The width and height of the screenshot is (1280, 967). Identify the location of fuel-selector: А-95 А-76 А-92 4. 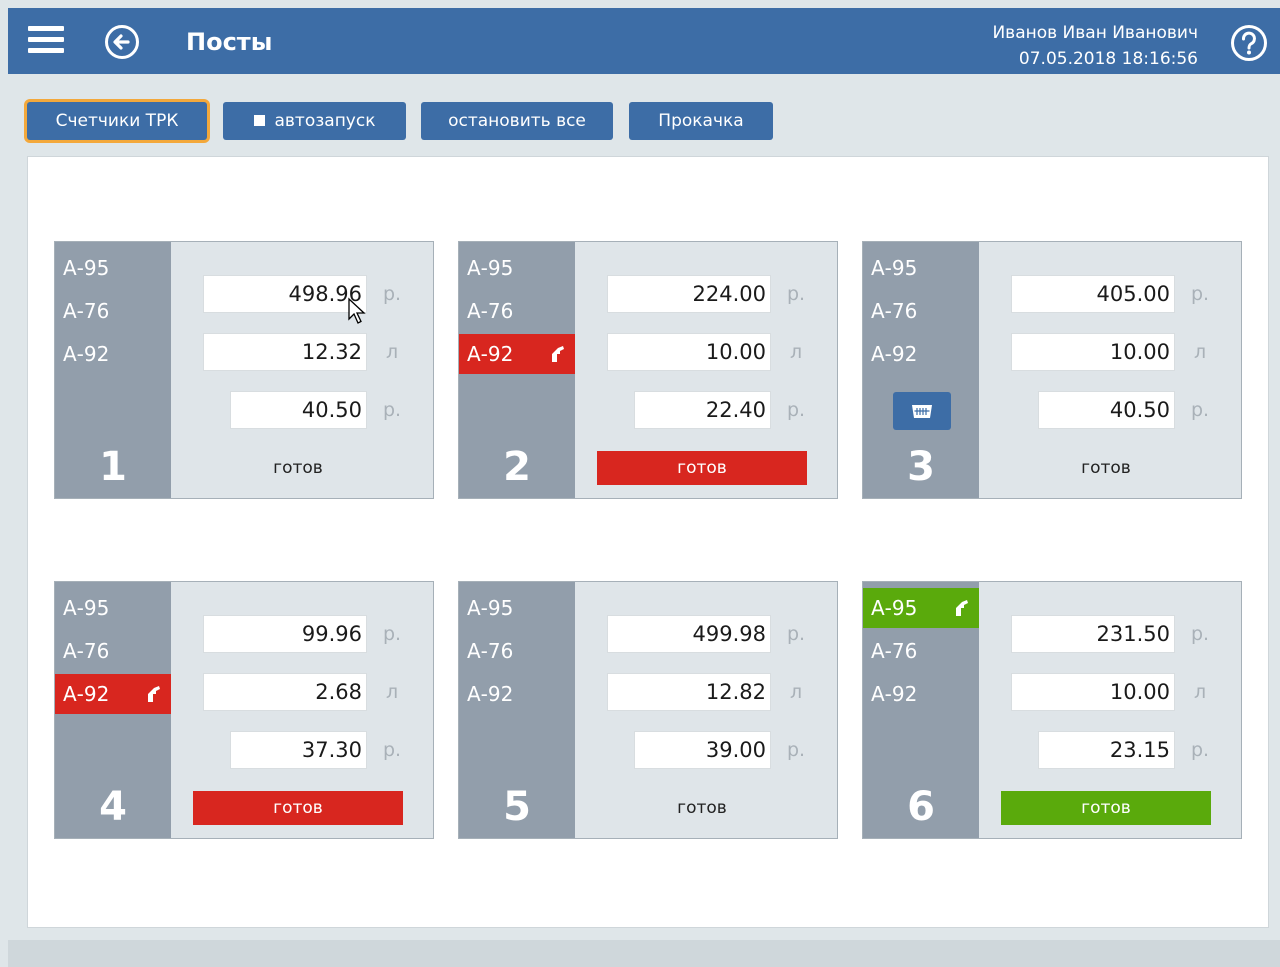
(113, 710).